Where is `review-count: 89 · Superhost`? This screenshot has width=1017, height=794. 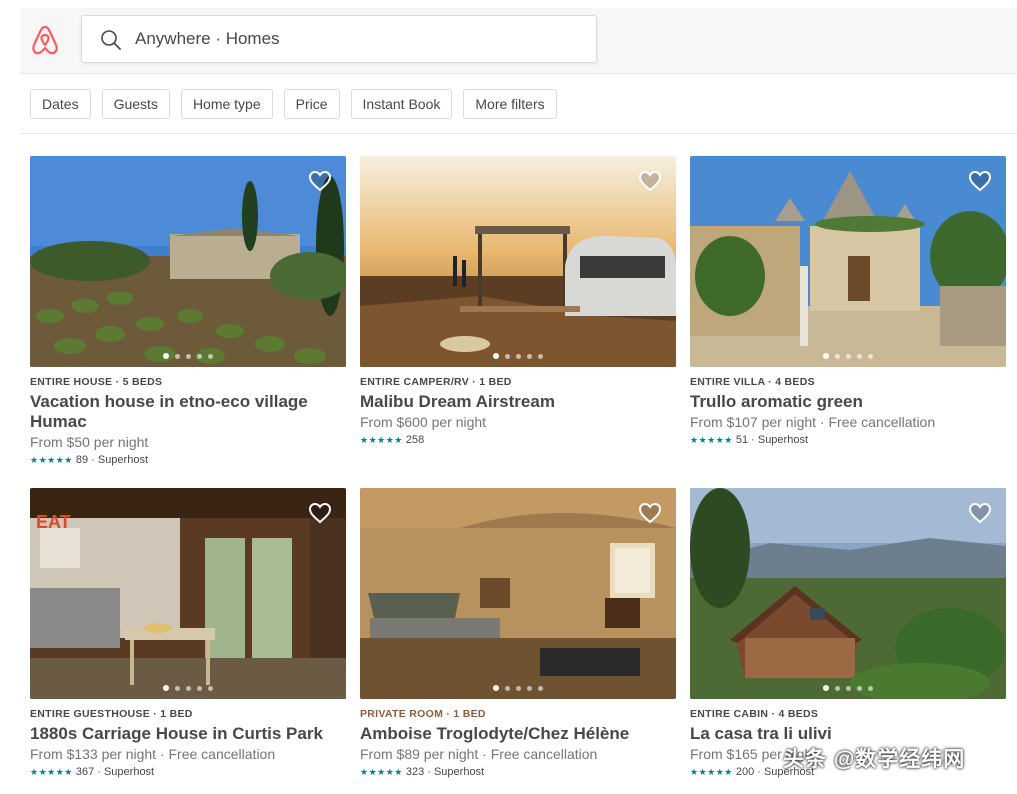
review-count: 89 · Superhost is located at coordinates (111, 460).